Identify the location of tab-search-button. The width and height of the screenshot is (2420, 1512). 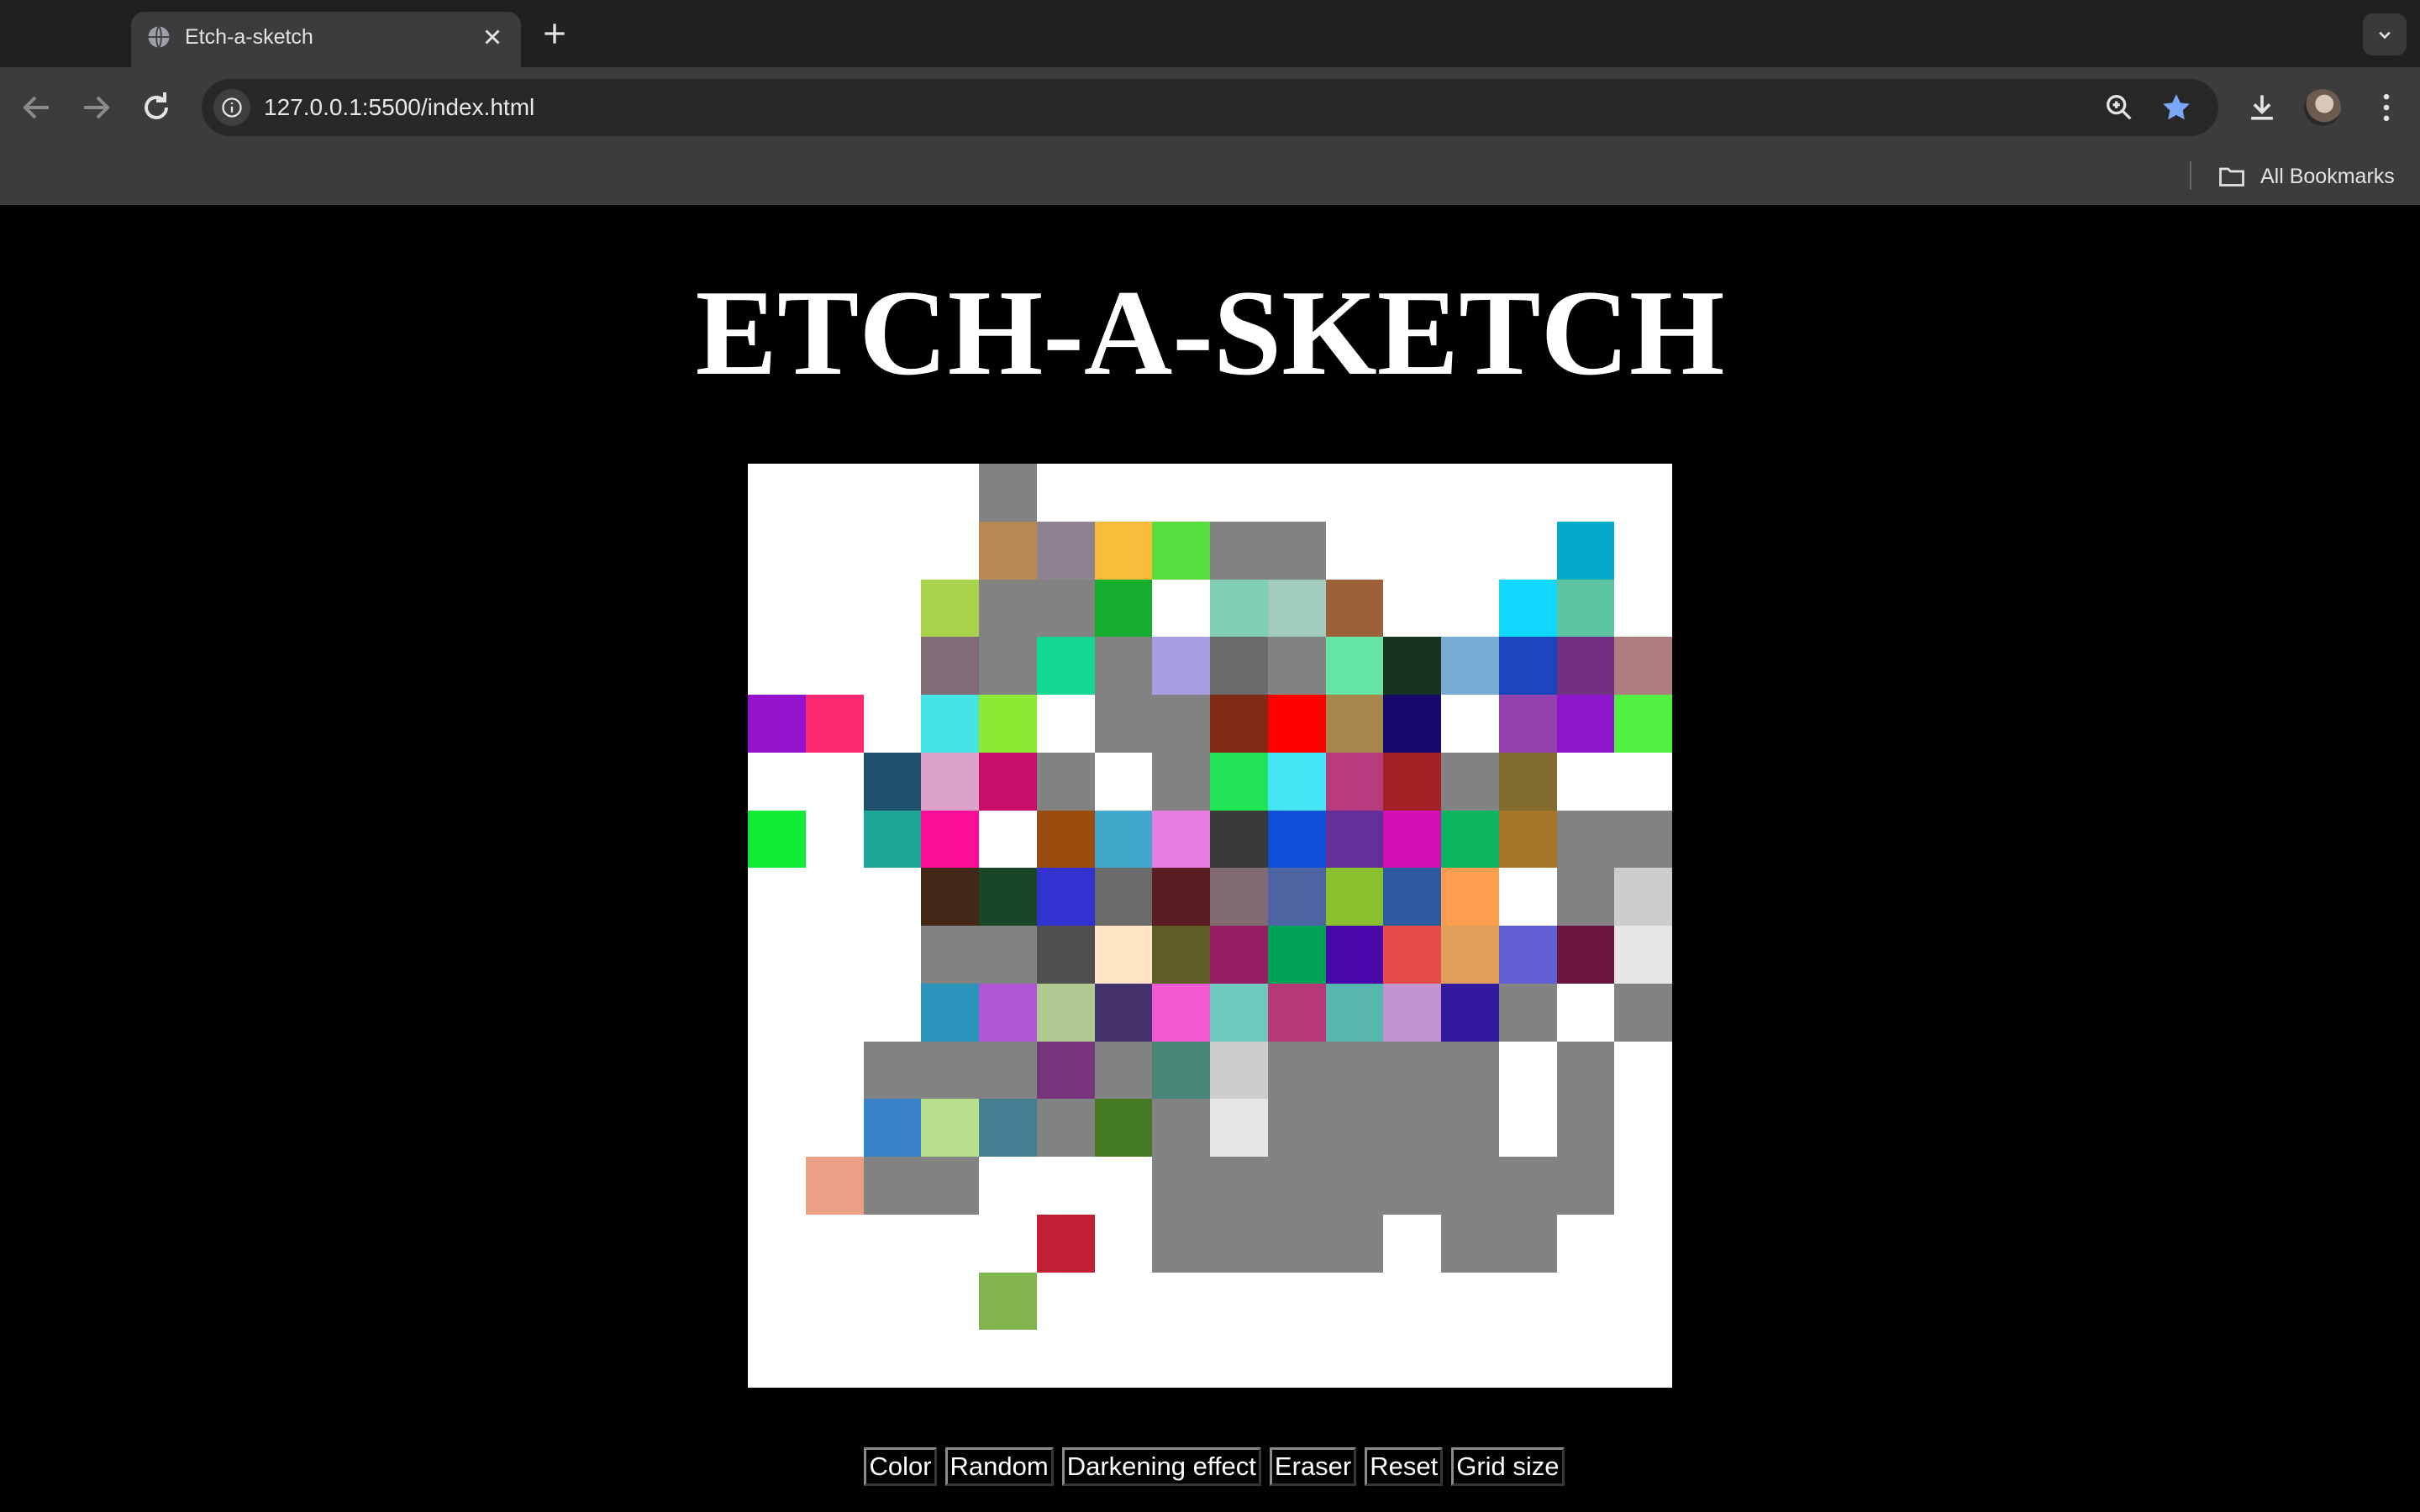
(2385, 34).